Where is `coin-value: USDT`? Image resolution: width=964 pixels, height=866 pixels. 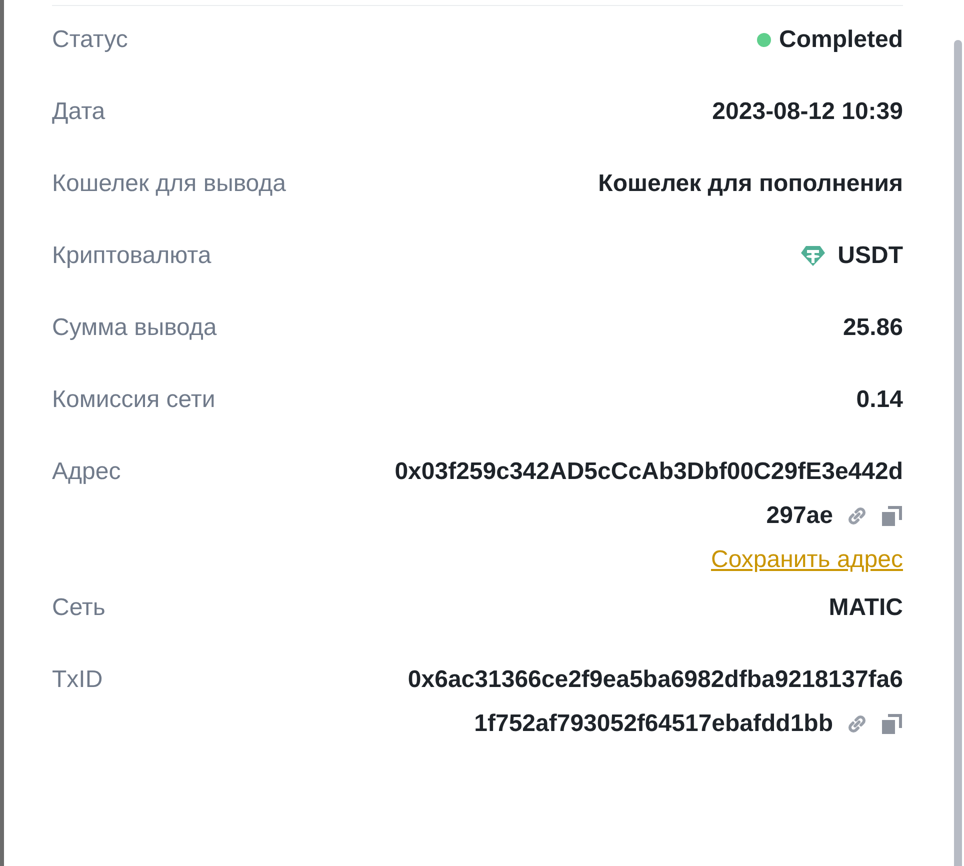
coin-value: USDT is located at coordinates (870, 256).